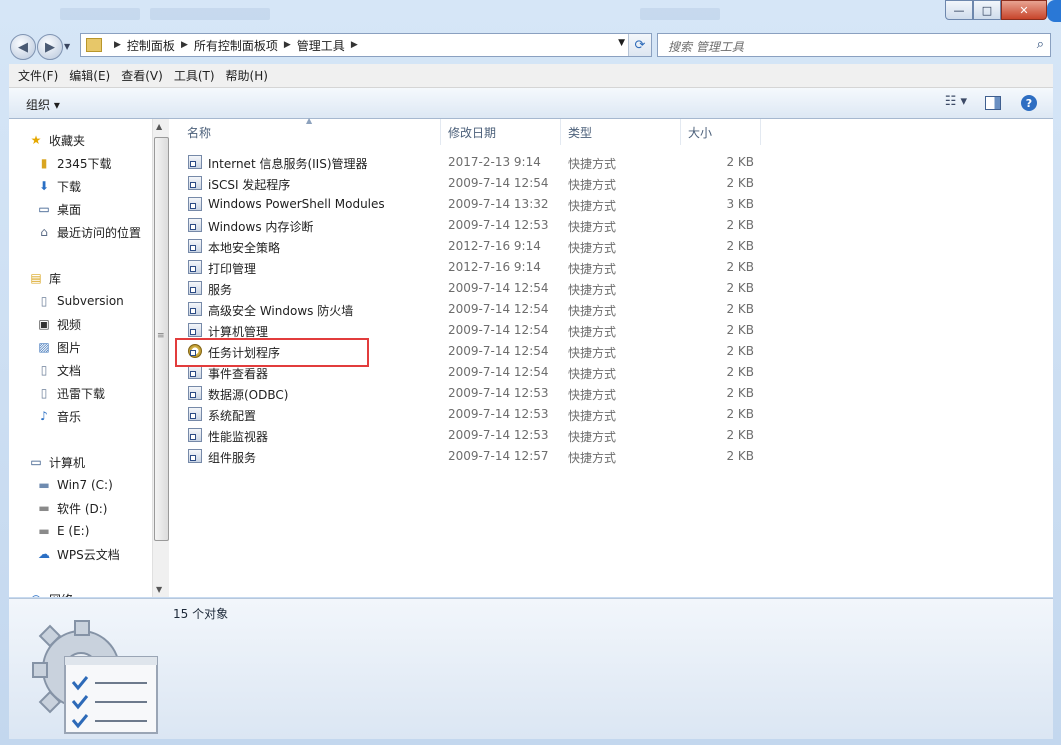 The image size is (1061, 745). What do you see at coordinates (611, 393) in the screenshot?
I see `file-row: 数据源(ODBC) 2009-7-14 12:53 快捷方式 2 KB` at bounding box center [611, 393].